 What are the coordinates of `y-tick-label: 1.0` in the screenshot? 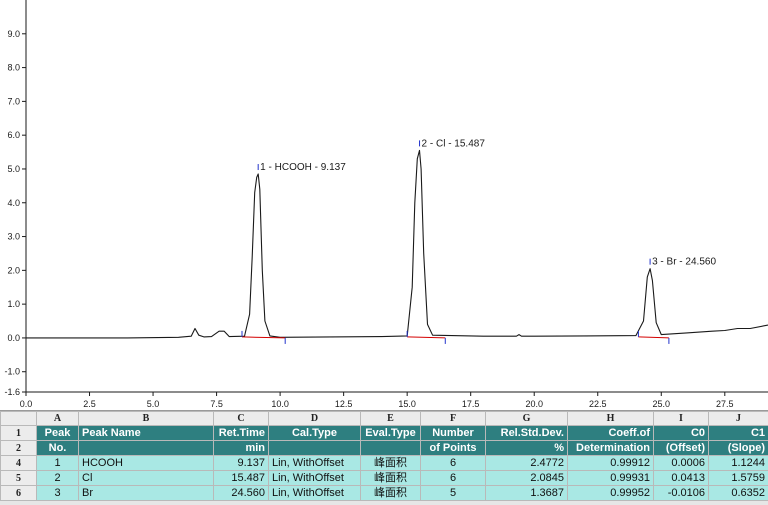 It's located at (13, 304).